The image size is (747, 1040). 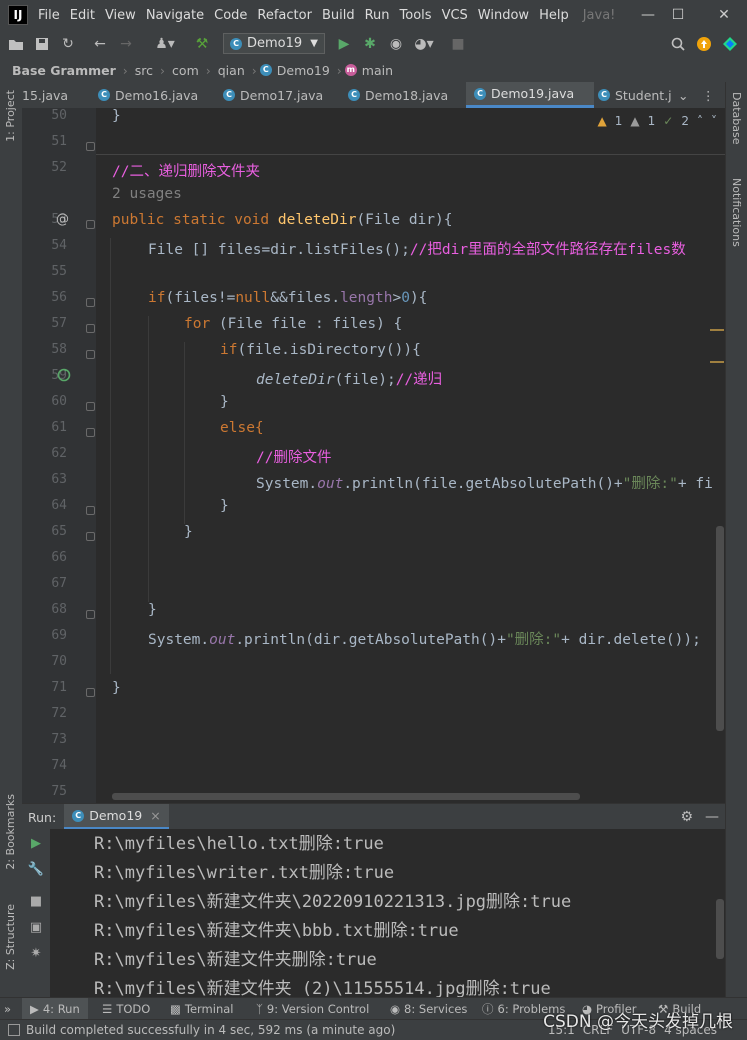 I want to click on recursive-call-icon, so click(x=64, y=377).